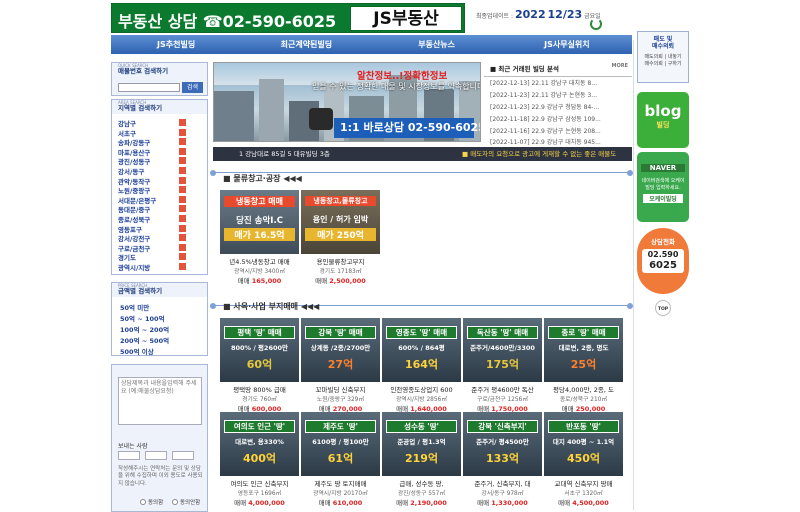 Image resolution: width=800 pixels, height=512 pixels. I want to click on area-item: 송파/강동구, so click(134, 142).